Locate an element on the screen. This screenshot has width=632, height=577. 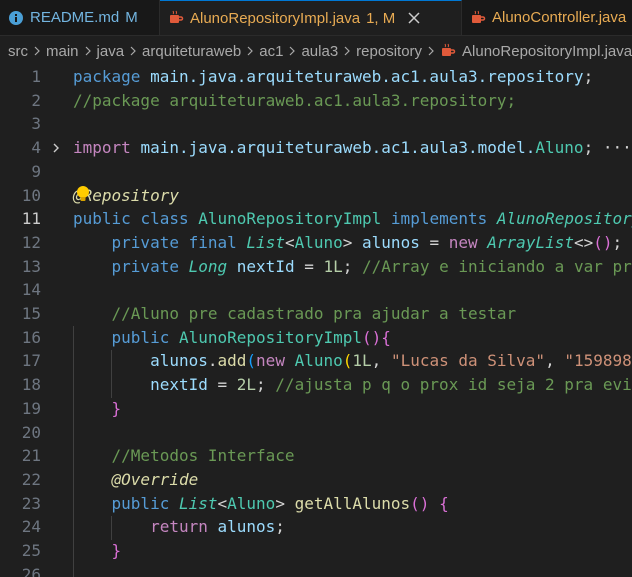
code-line: 20 is located at coordinates (316, 433).